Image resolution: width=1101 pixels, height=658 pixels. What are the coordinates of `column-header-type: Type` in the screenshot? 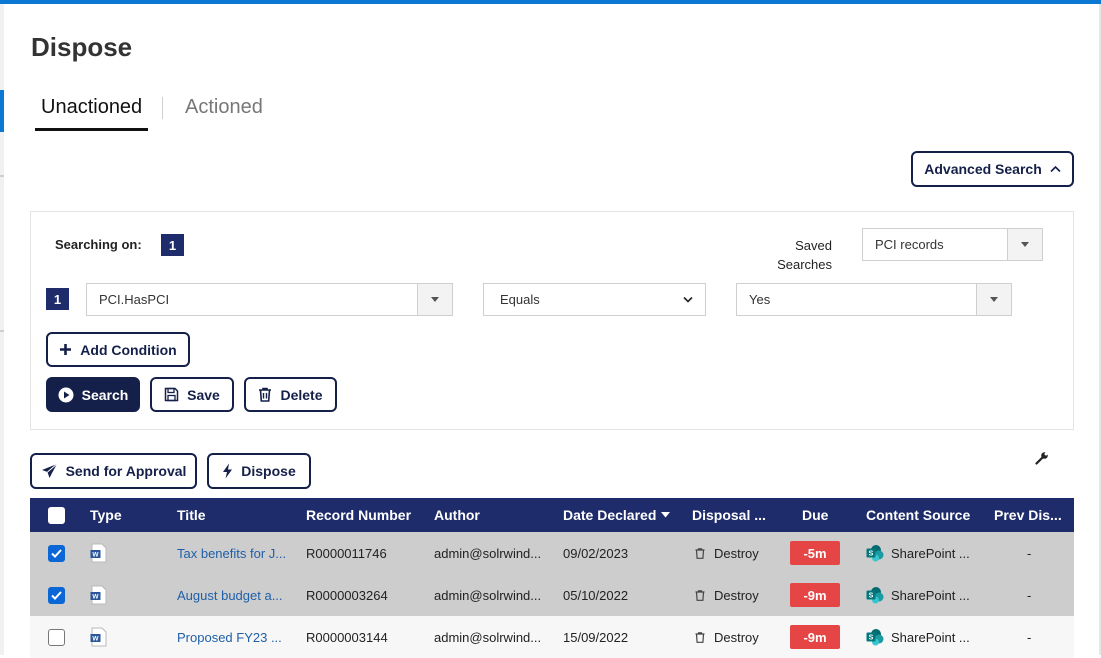 It's located at (106, 515).